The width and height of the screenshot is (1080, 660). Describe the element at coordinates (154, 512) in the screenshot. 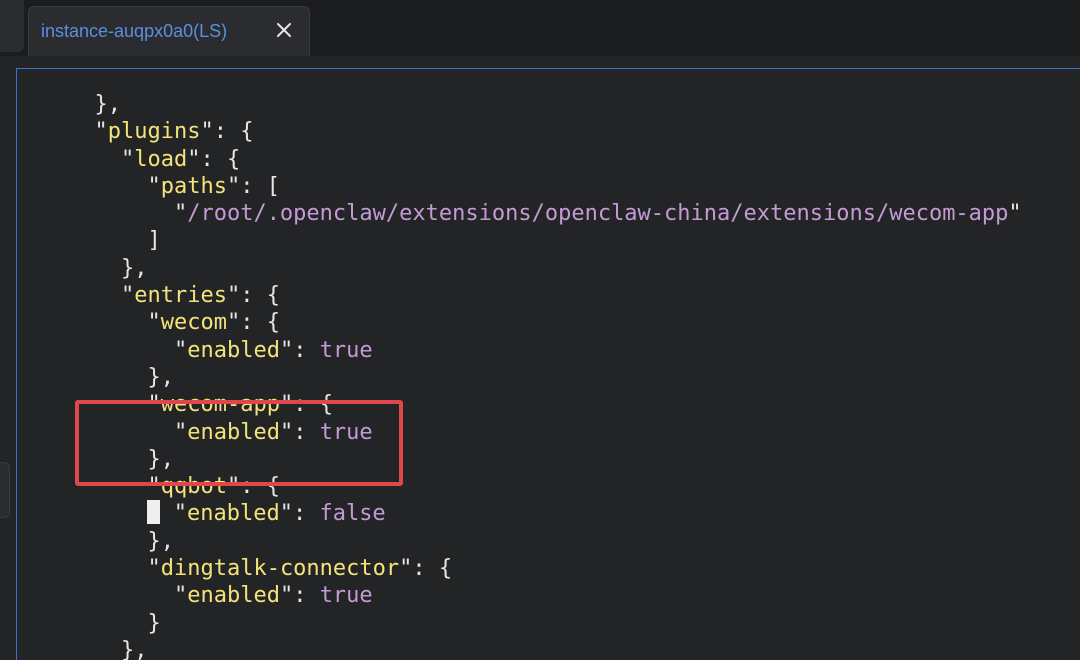

I see `text-cursor` at that location.